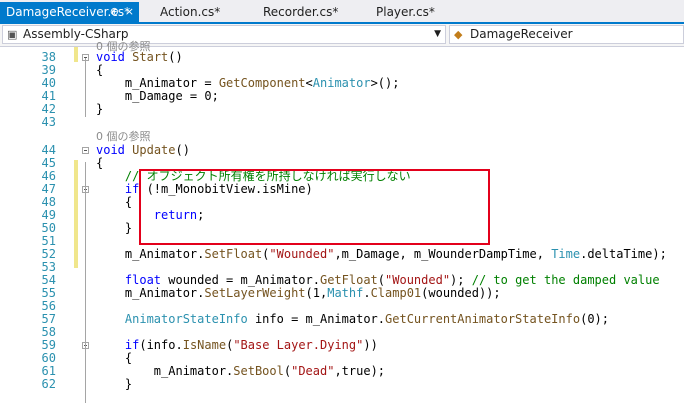 The width and height of the screenshot is (684, 403). Describe the element at coordinates (157, 96) in the screenshot. I see `code-text: m_Damage = 0;` at that location.